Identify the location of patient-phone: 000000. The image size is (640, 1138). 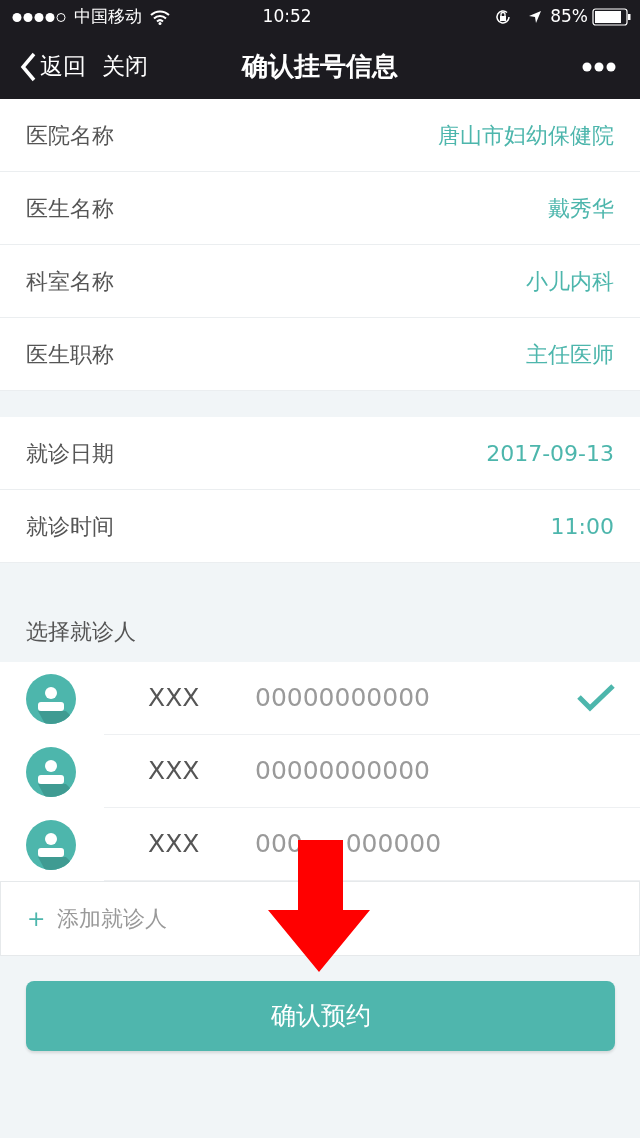
(393, 844).